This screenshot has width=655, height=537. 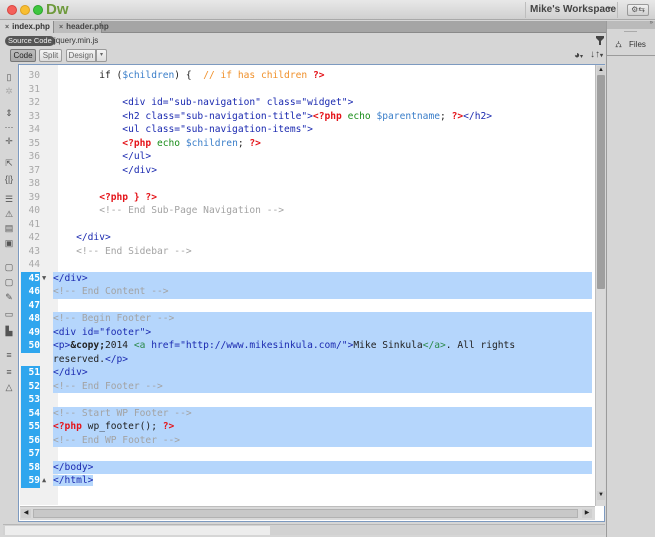 What do you see at coordinates (30, 481) in the screenshot?
I see `line-number: 59` at bounding box center [30, 481].